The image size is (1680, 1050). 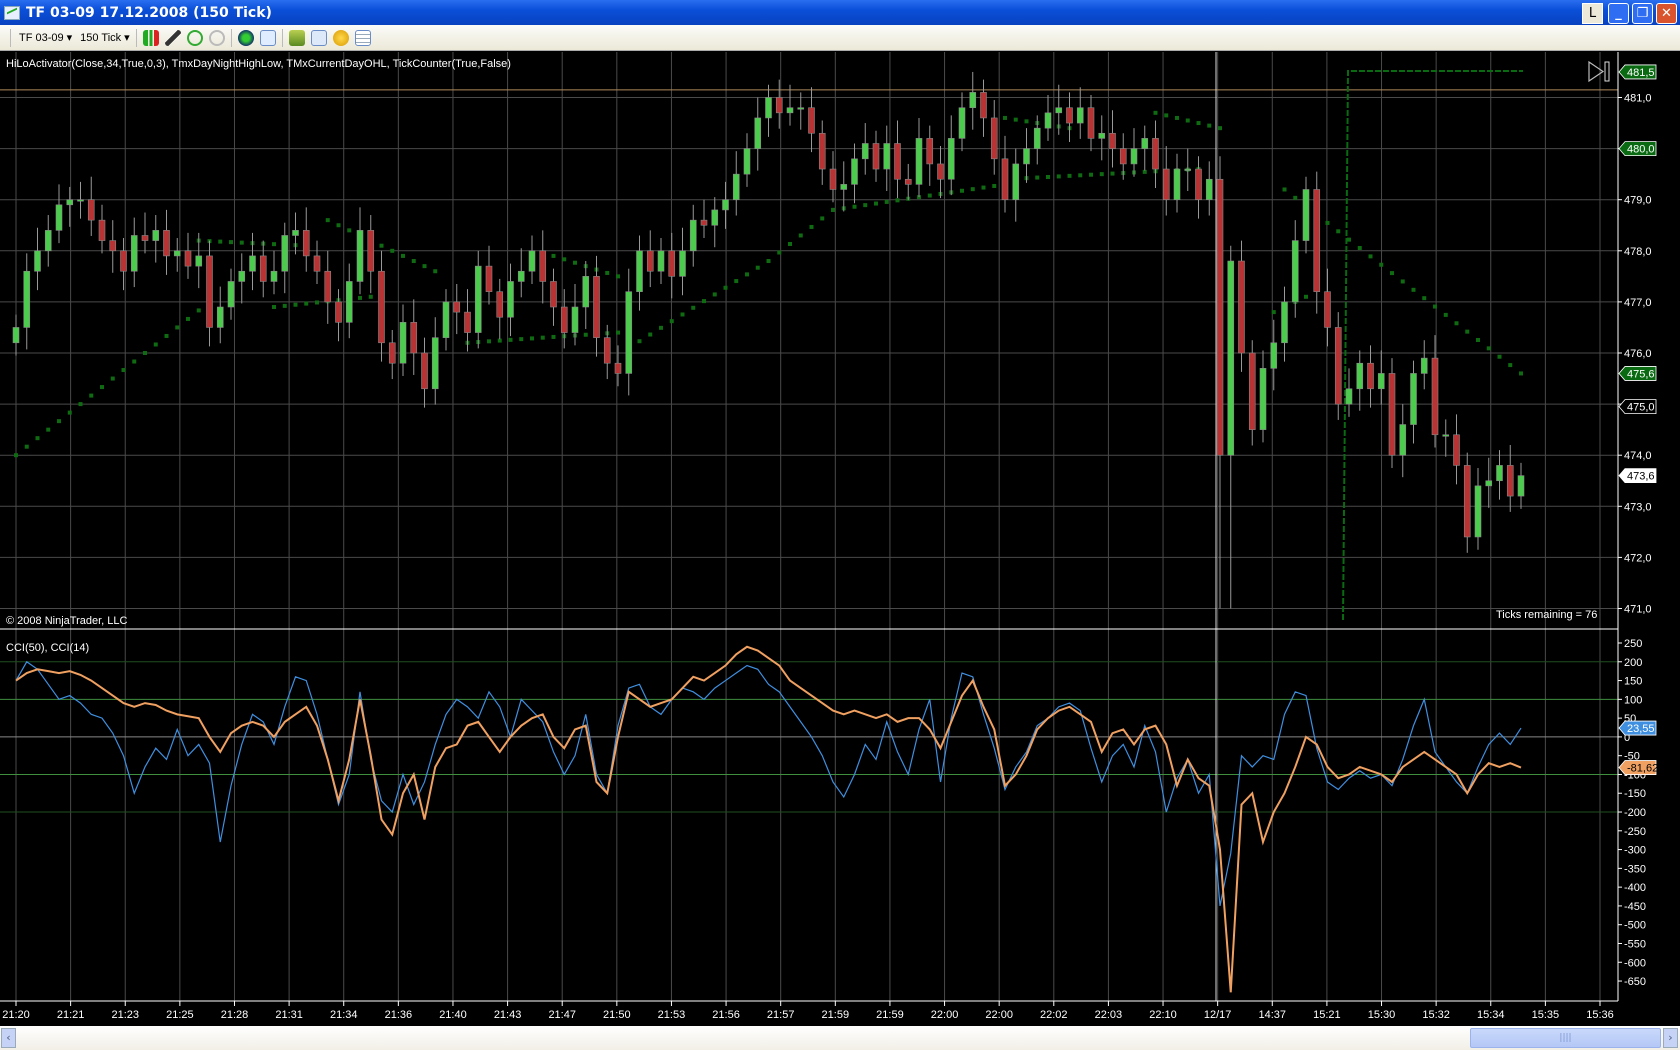 What do you see at coordinates (1670, 1038) in the screenshot?
I see `scroll-right-button: ›` at bounding box center [1670, 1038].